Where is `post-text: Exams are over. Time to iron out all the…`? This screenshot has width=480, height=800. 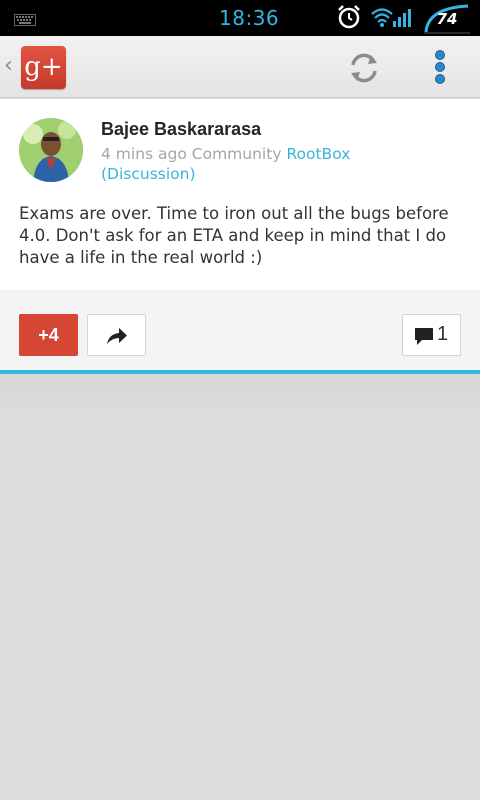
post-text: Exams are over. Time to iron out all the… is located at coordinates (234, 235).